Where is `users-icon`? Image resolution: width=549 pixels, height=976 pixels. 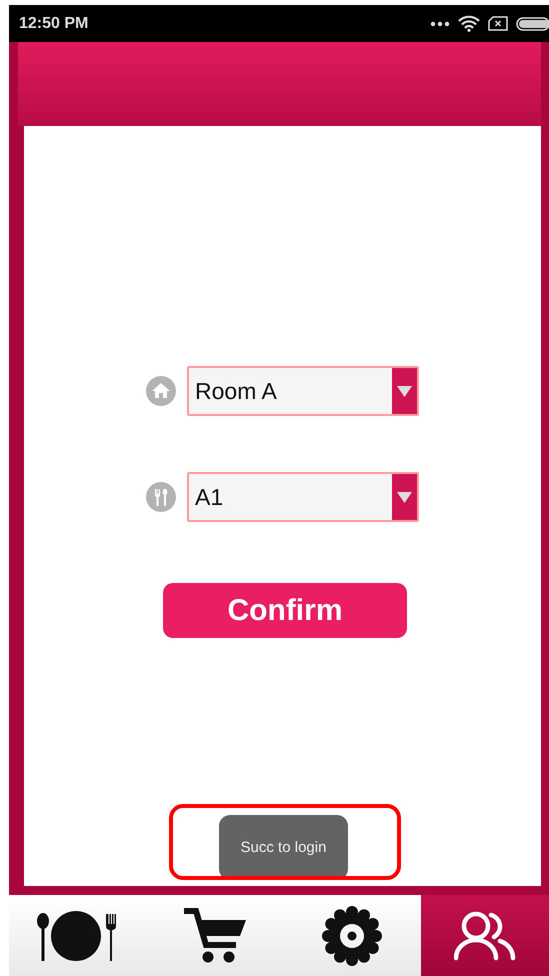 users-icon is located at coordinates (485, 935).